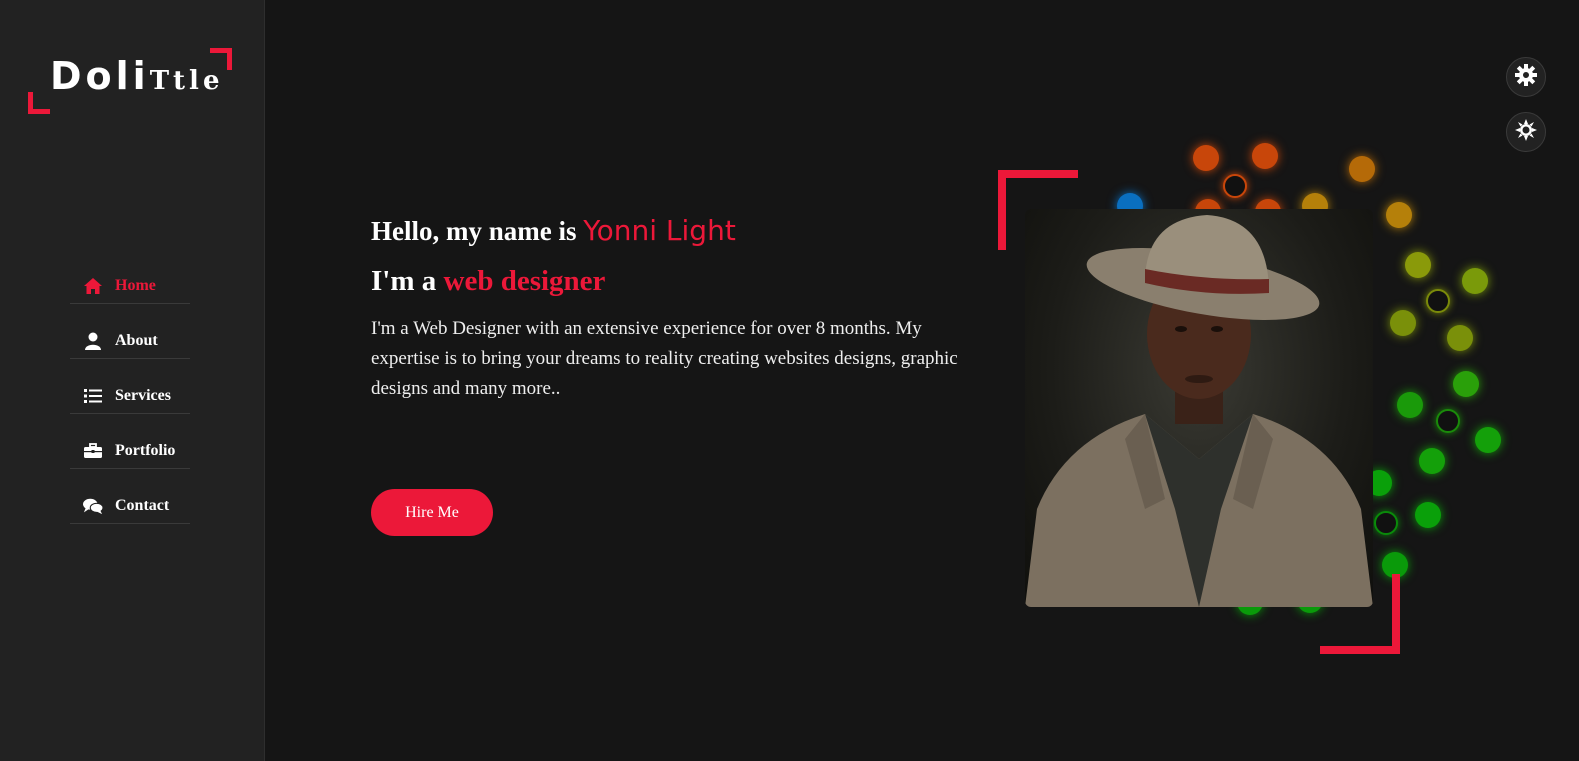 The height and width of the screenshot is (761, 1579). What do you see at coordinates (186, 81) in the screenshot?
I see `logo-text-part2: Ttle` at bounding box center [186, 81].